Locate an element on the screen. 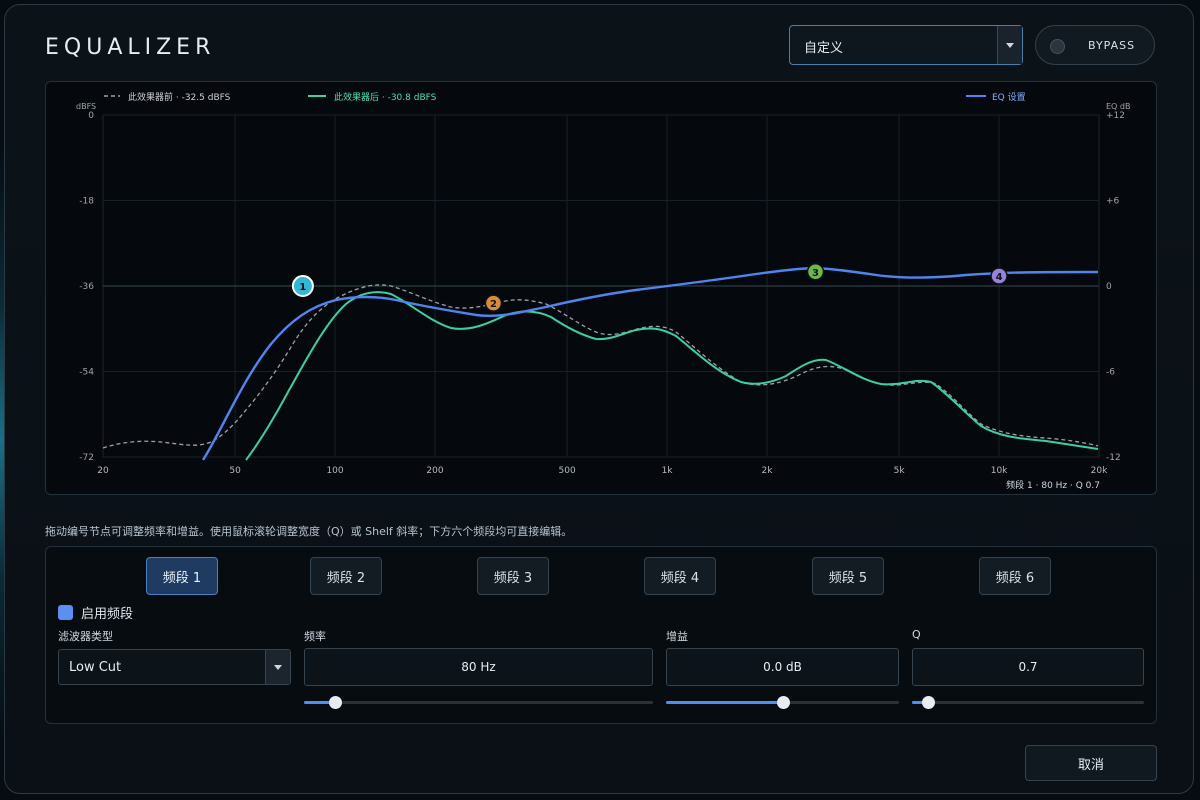 The width and height of the screenshot is (1200, 800). right-tick-label: -12 is located at coordinates (1113, 458).